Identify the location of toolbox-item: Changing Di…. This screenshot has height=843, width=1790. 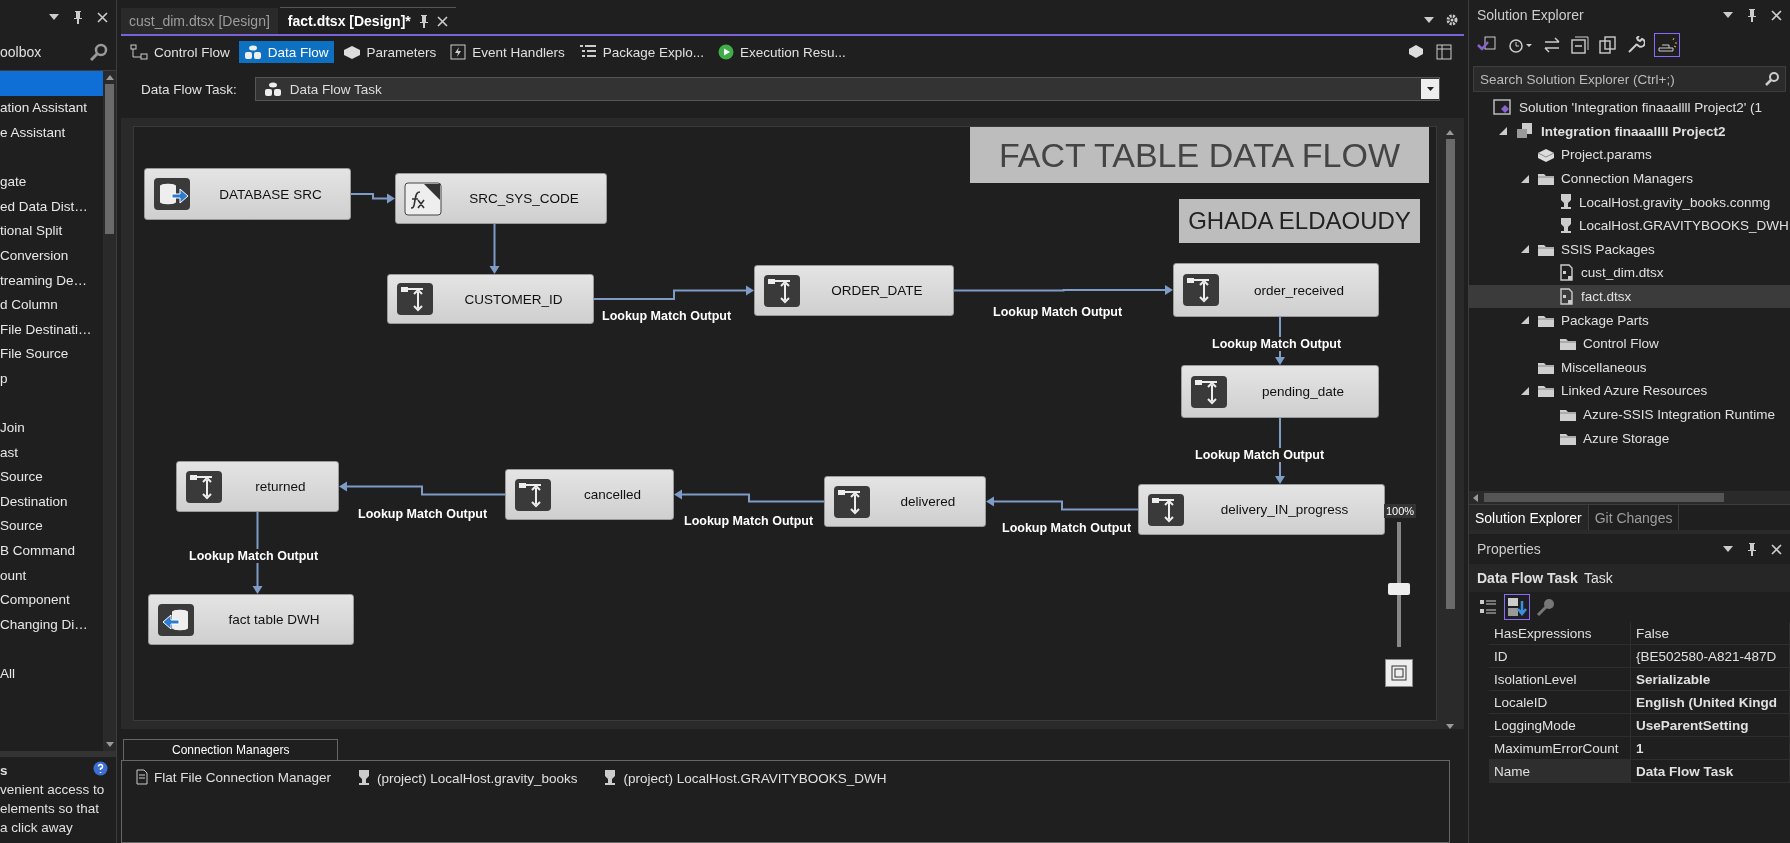
(52, 624).